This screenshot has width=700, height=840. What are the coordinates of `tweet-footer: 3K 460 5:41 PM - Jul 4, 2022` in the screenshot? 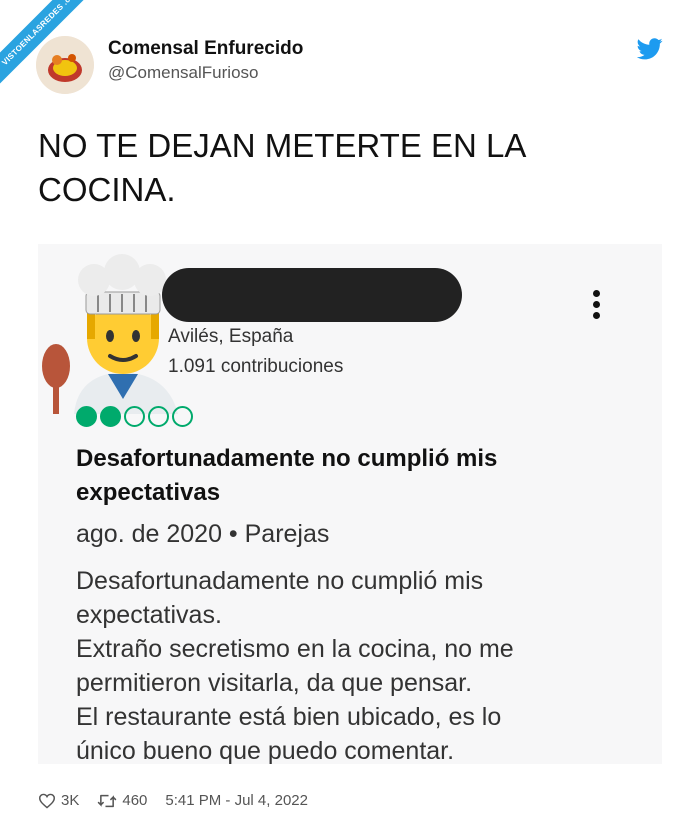 It's located at (182, 800).